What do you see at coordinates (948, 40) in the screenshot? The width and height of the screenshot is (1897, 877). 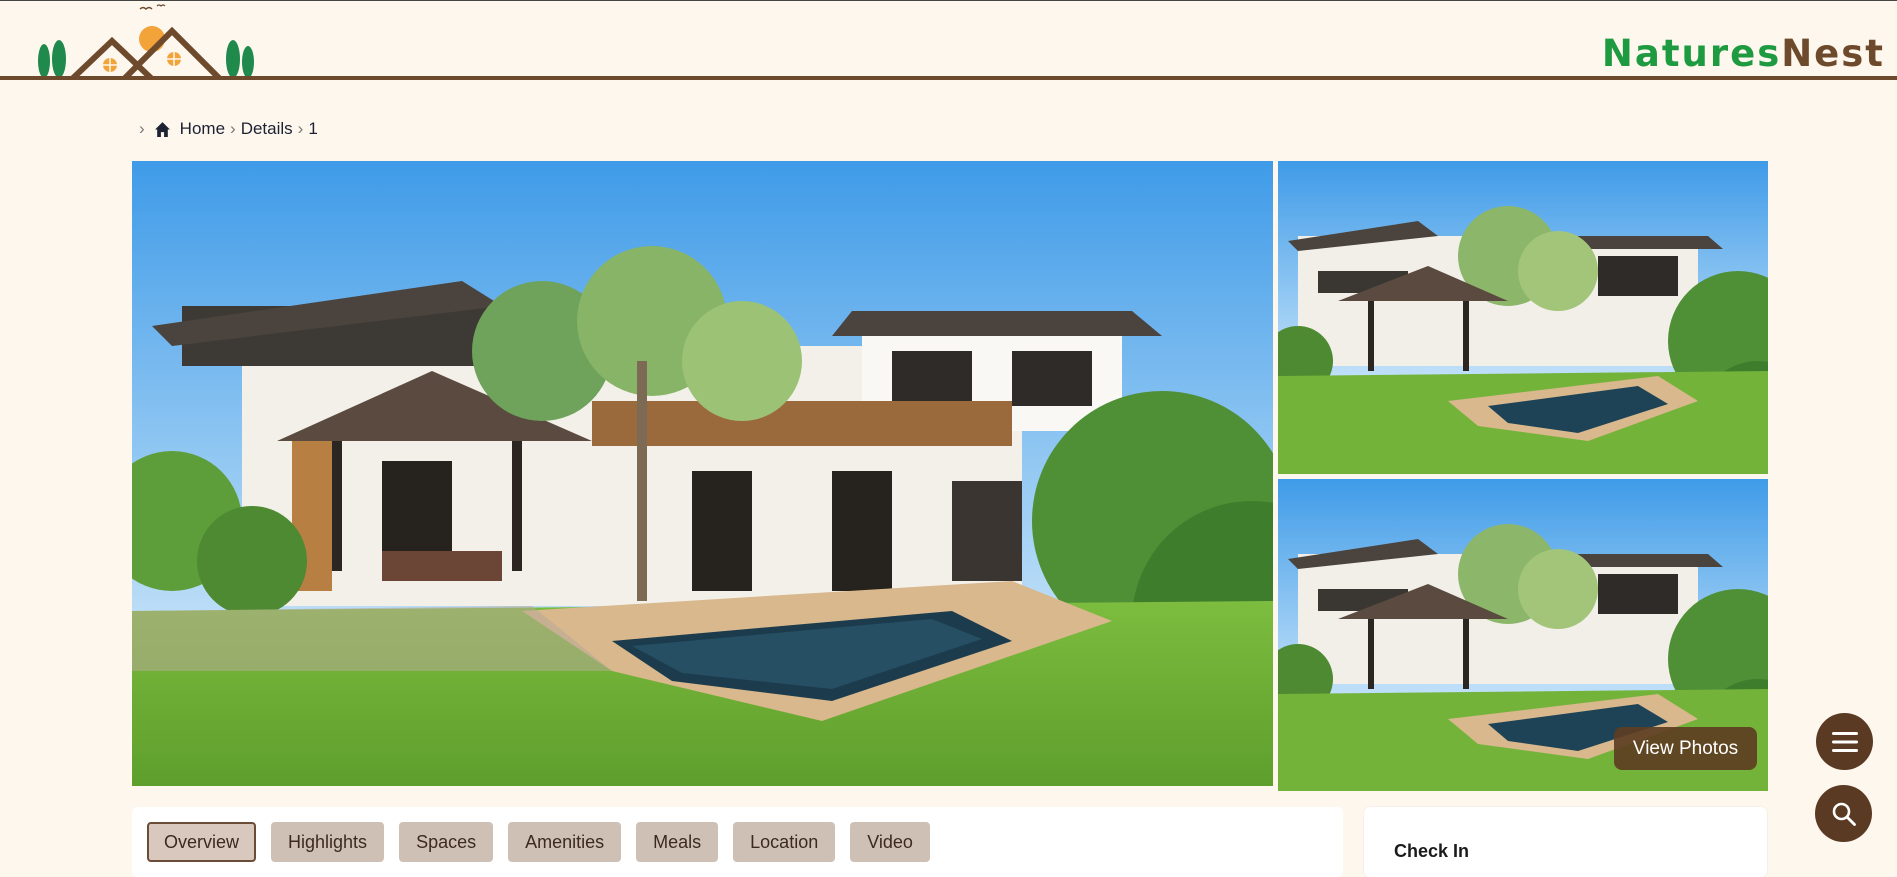 I see `site-header: NaturesNest` at bounding box center [948, 40].